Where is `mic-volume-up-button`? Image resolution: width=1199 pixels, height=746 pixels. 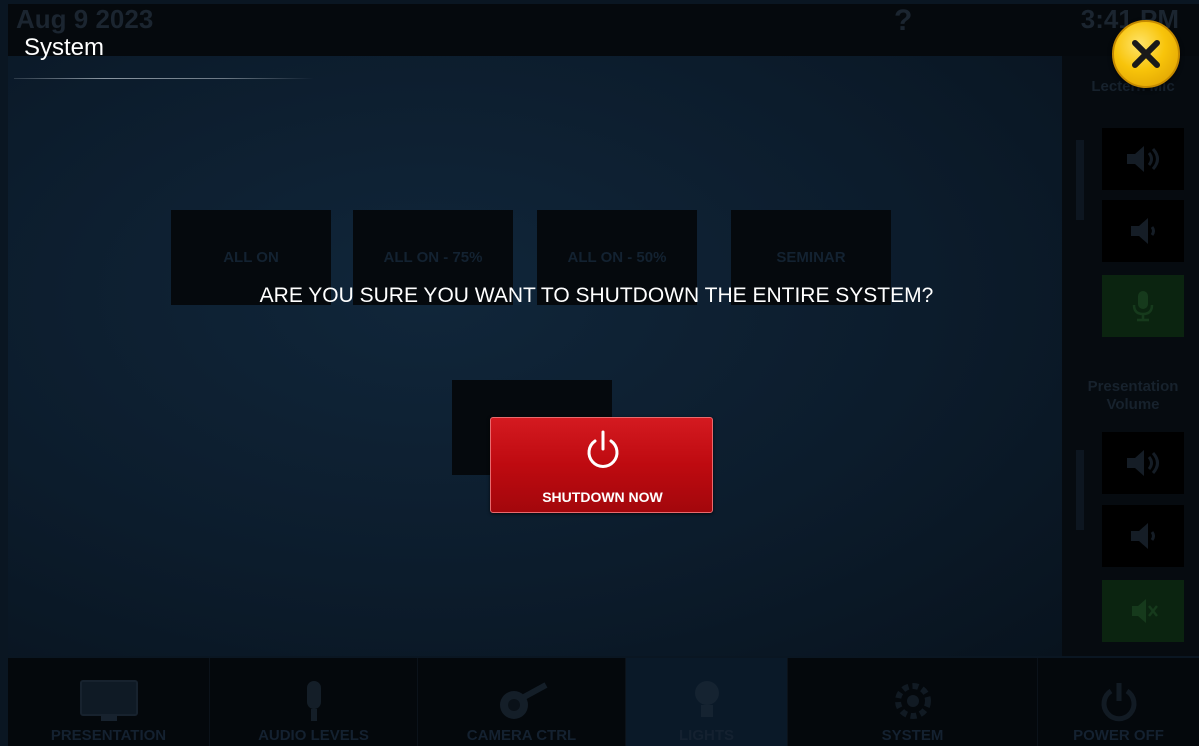
mic-volume-up-button is located at coordinates (1143, 159).